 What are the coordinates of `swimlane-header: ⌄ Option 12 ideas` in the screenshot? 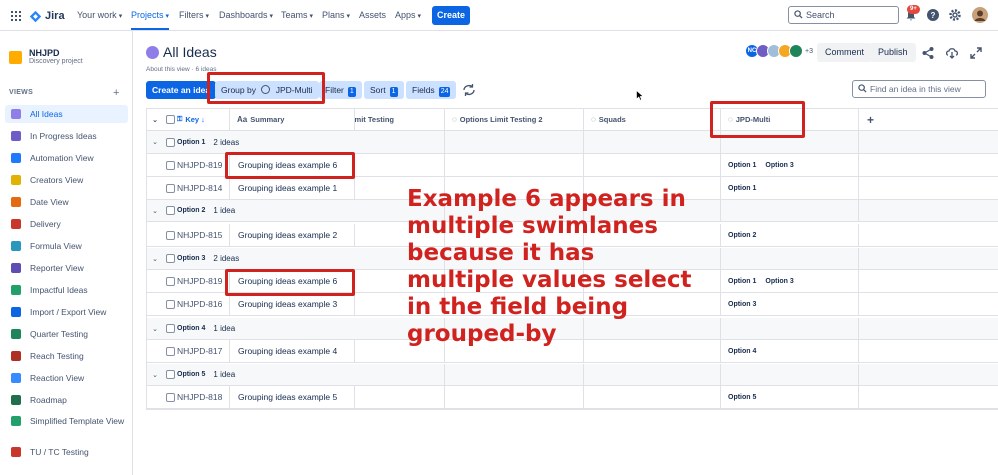 It's located at (572, 142).